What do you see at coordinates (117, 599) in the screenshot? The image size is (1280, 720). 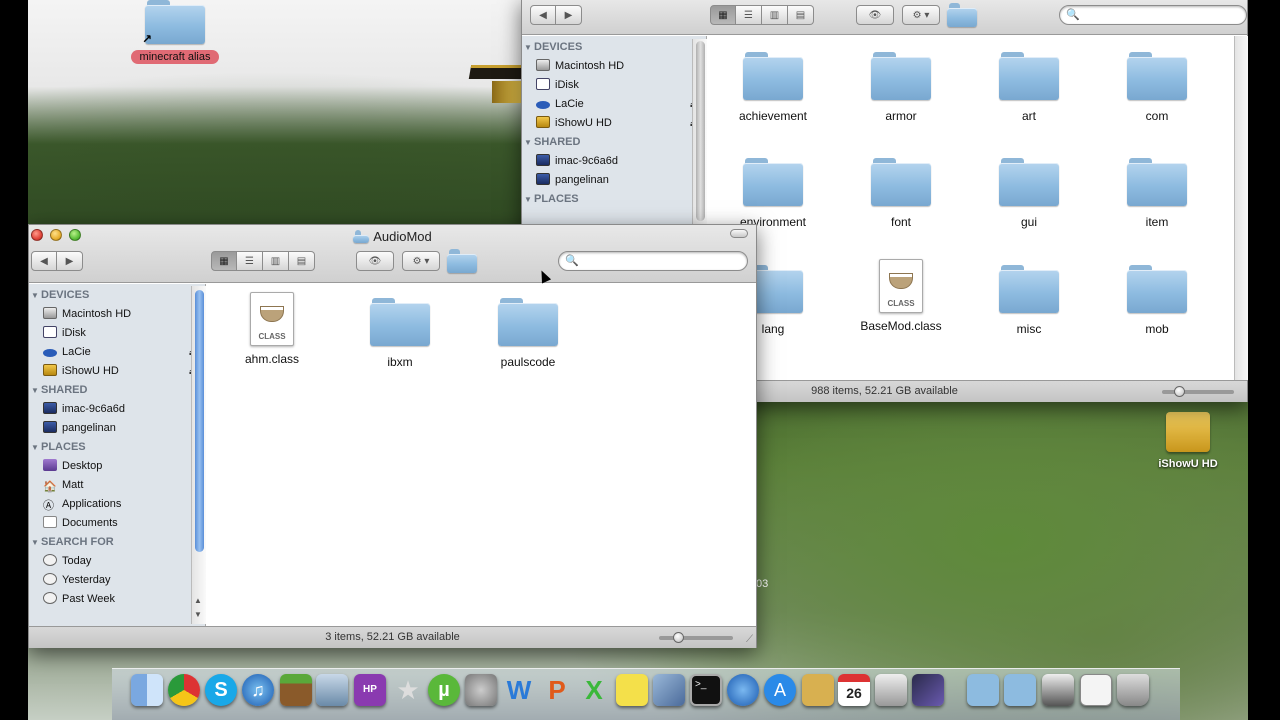 I see `sidebar-item-past-week: Past Week` at bounding box center [117, 599].